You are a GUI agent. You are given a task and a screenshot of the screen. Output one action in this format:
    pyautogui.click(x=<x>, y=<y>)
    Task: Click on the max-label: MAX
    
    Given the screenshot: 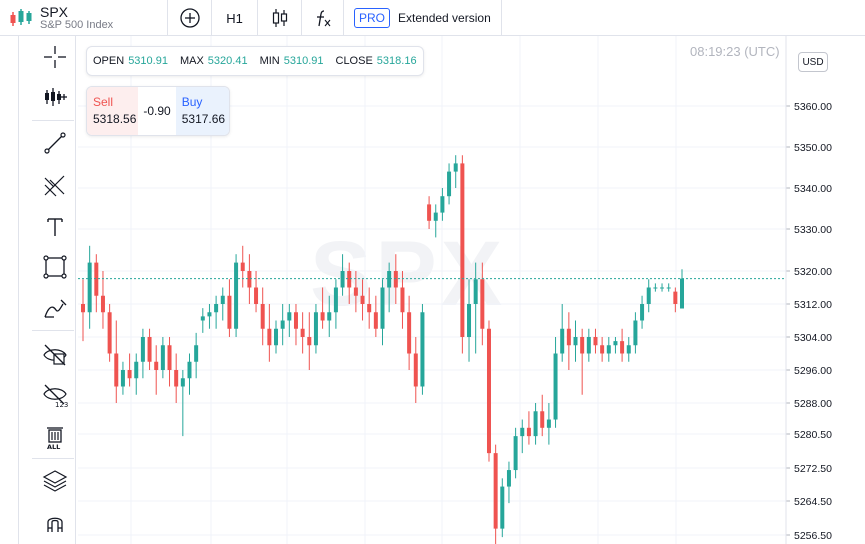 What is the action you would take?
    pyautogui.click(x=191, y=61)
    